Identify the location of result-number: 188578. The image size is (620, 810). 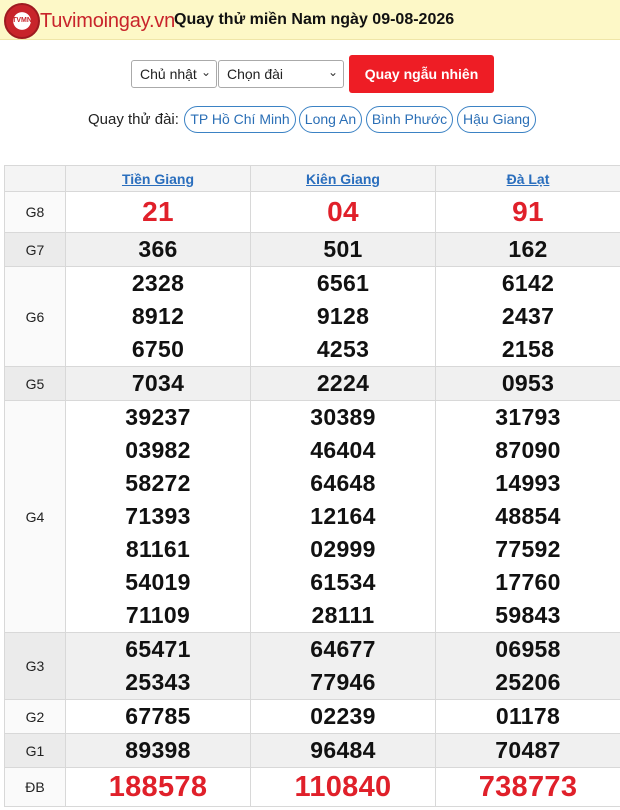
(158, 787).